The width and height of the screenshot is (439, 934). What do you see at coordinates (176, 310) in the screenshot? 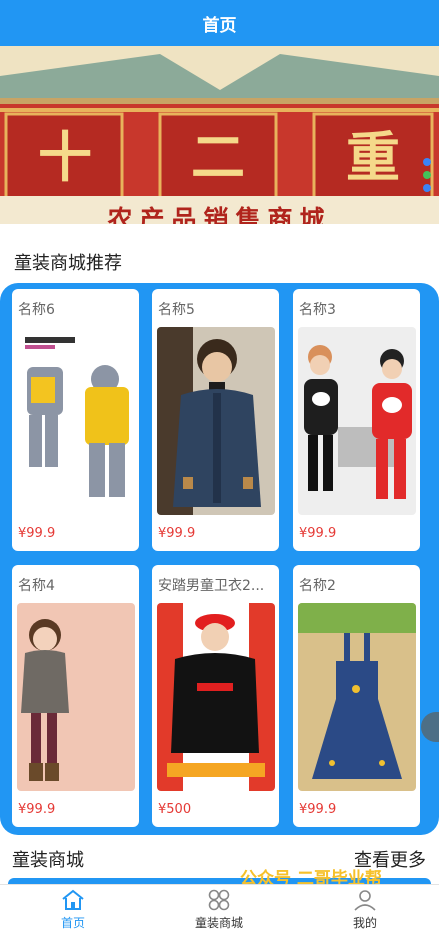
I see `product-name: 名称5` at bounding box center [176, 310].